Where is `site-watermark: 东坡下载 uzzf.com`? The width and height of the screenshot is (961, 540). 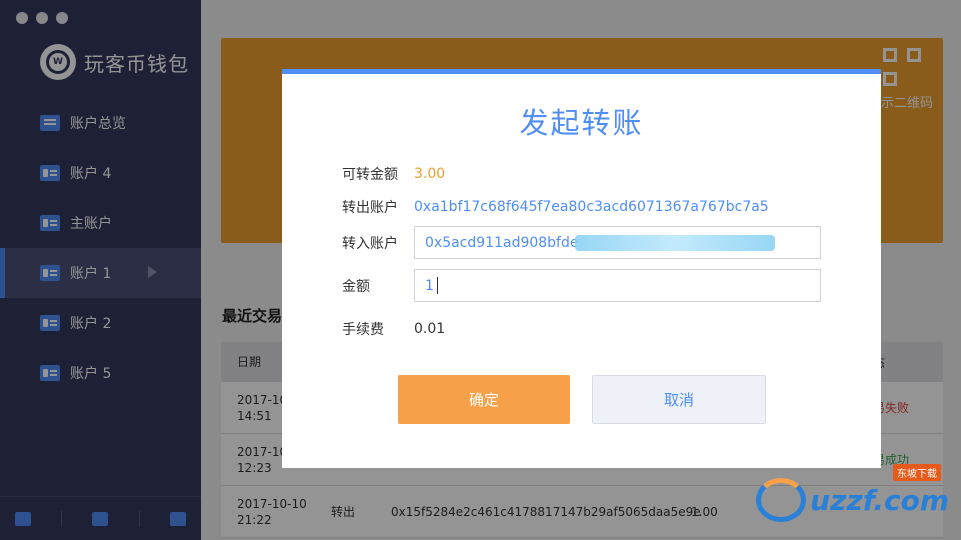
site-watermark: 东坡下载 uzzf.com is located at coordinates (852, 493).